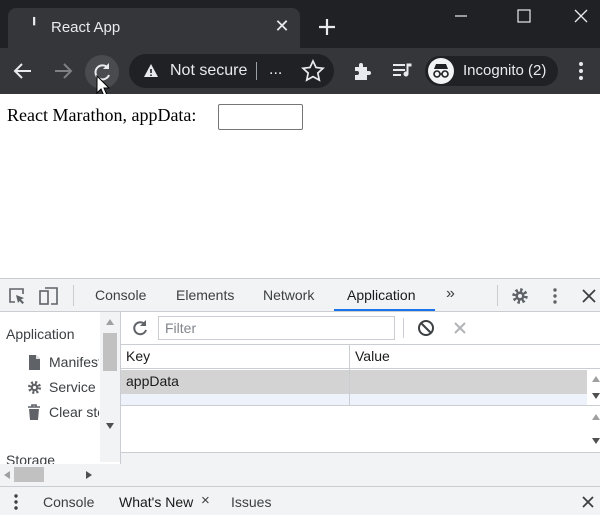 The height and width of the screenshot is (515, 600). I want to click on filter-placeholder: Filter, so click(181, 328).